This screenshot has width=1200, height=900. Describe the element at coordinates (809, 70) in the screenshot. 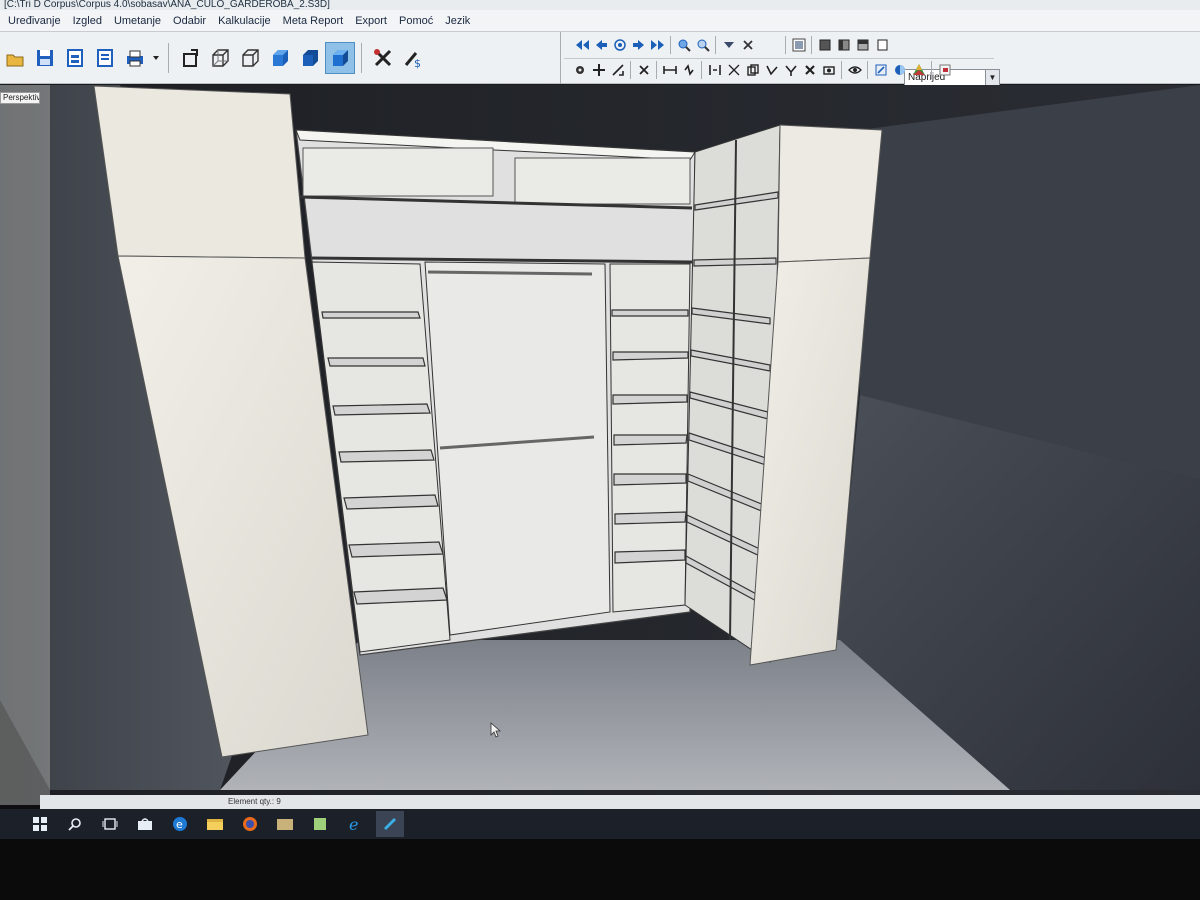

I see `remove-icon` at that location.